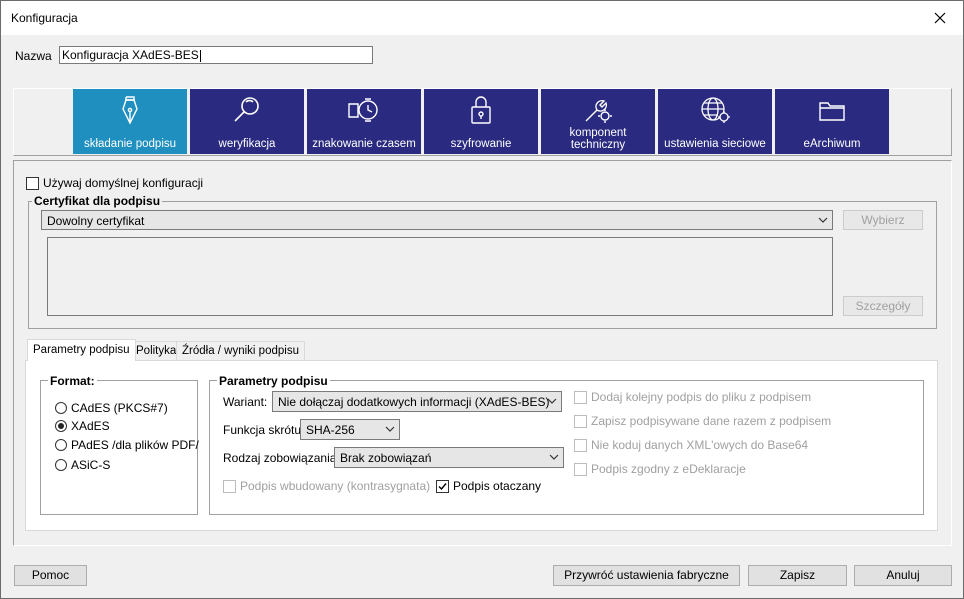 The width and height of the screenshot is (964, 599). I want to click on use-default-row: Używaj domyślnej konfiguracji, so click(114, 183).